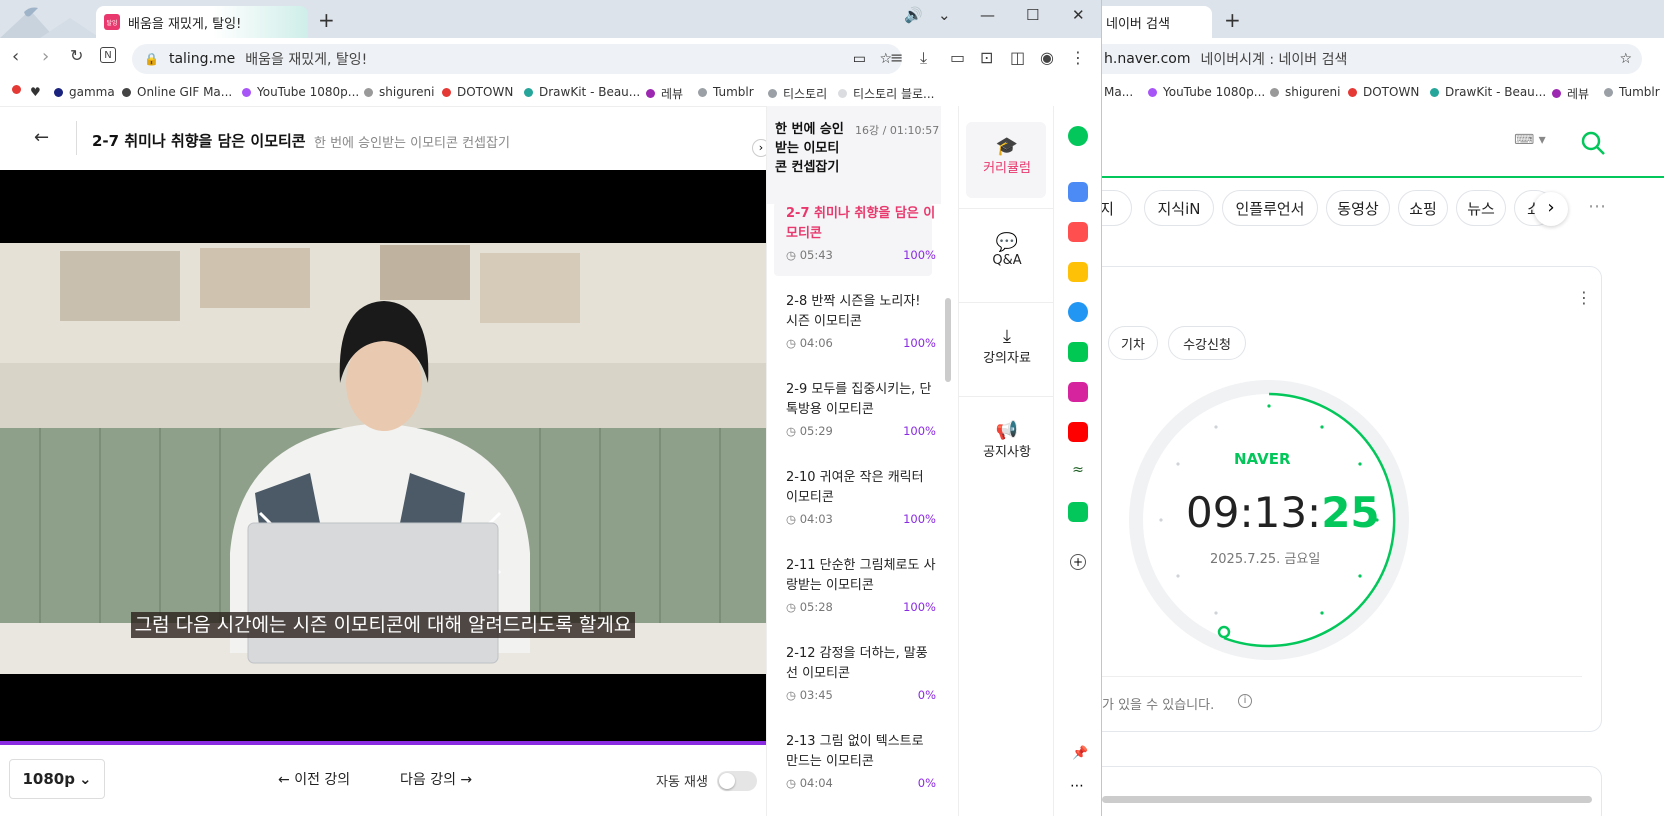 This screenshot has height=816, width=1664. I want to click on search-tab-chip: 지식iN, so click(1179, 208).